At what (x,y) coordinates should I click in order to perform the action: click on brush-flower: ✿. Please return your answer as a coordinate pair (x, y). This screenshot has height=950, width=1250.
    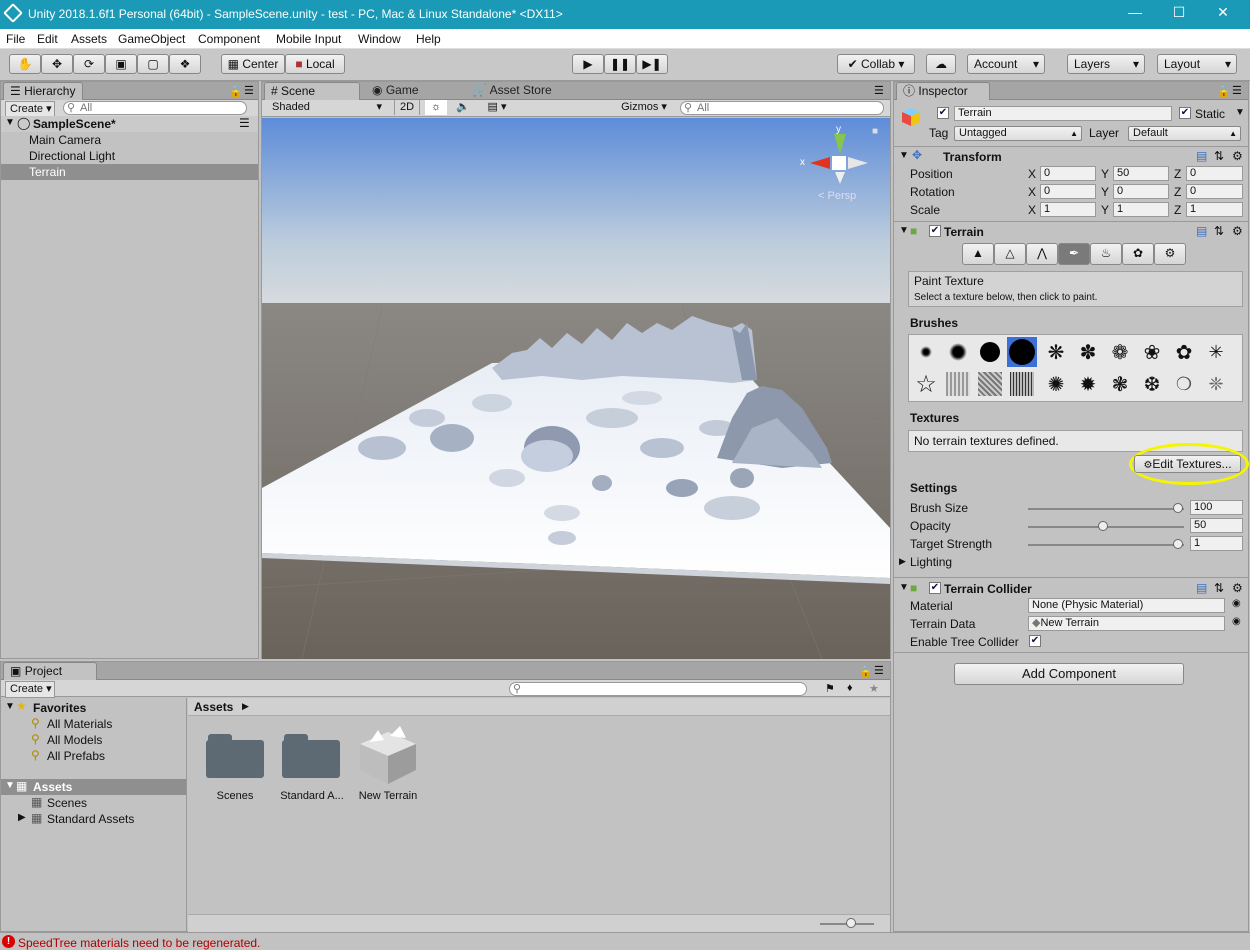
    Looking at the image, I should click on (1184, 352).